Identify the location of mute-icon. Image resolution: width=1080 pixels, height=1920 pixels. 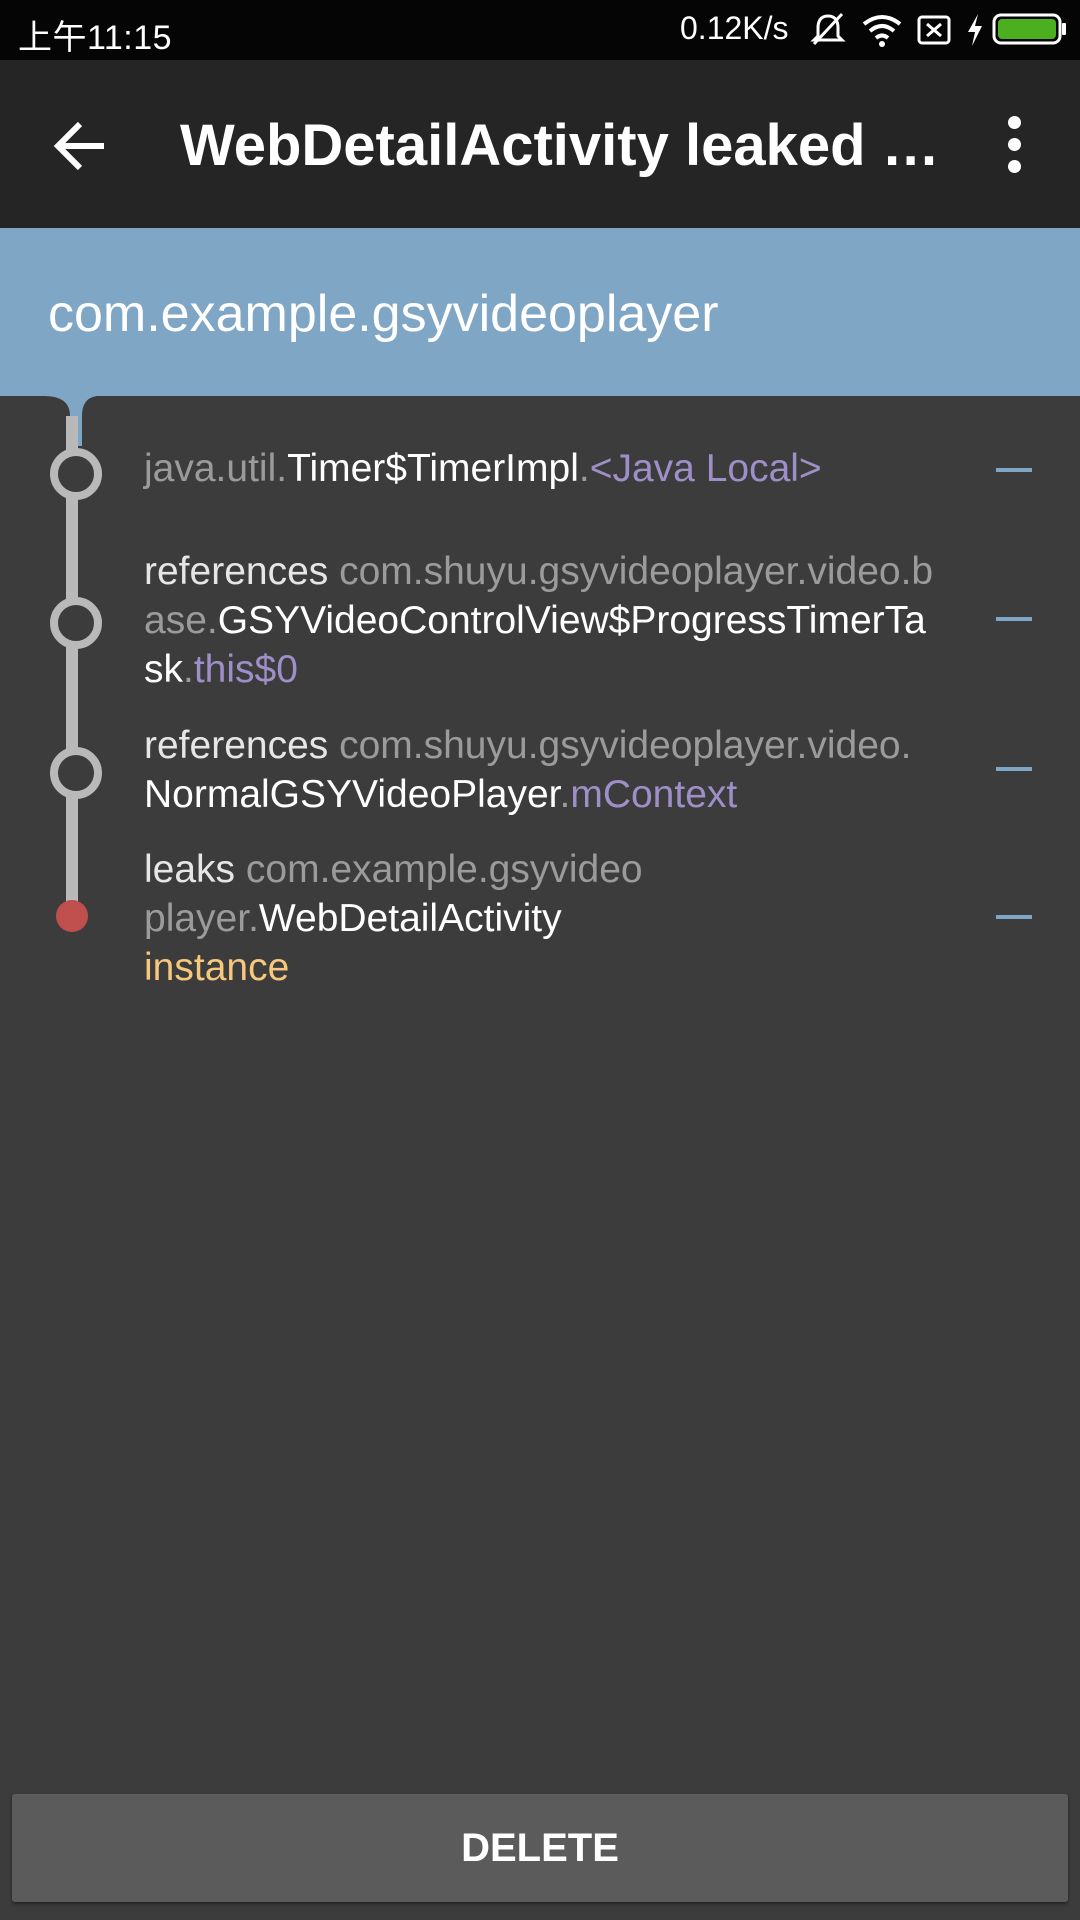
(828, 29).